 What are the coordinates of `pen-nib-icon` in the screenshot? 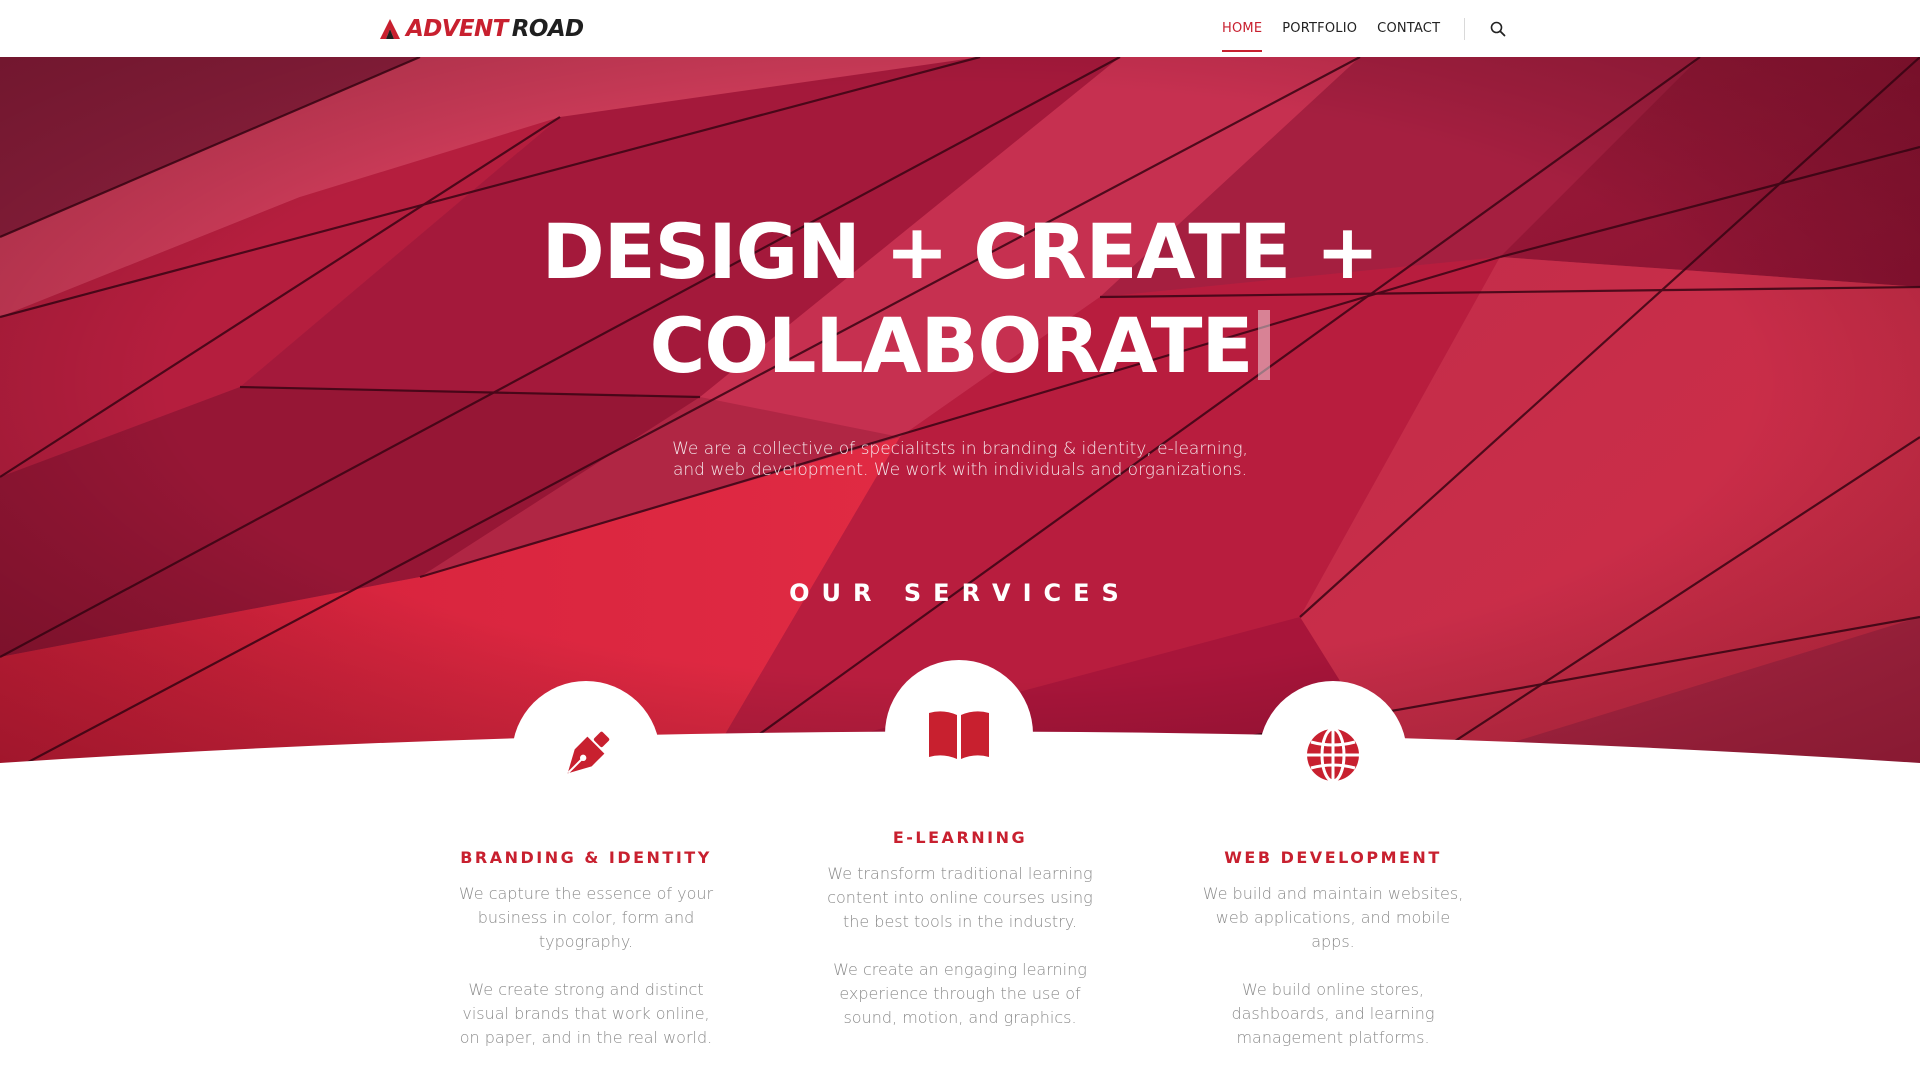 It's located at (588, 752).